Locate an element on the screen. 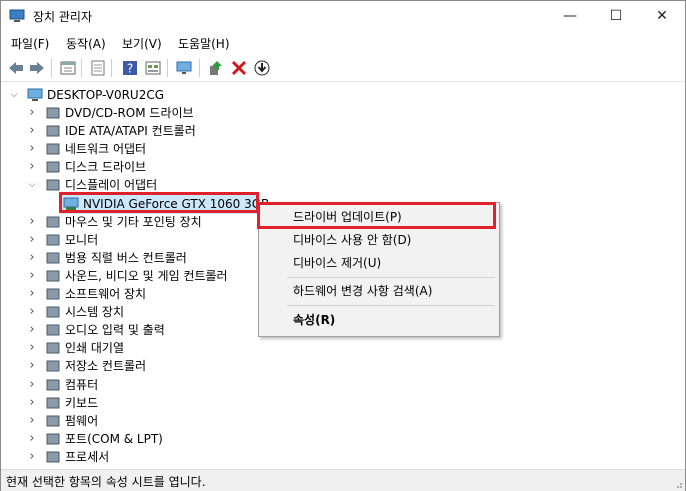 This screenshot has width=686, height=491. mouse-icon is located at coordinates (53, 222).